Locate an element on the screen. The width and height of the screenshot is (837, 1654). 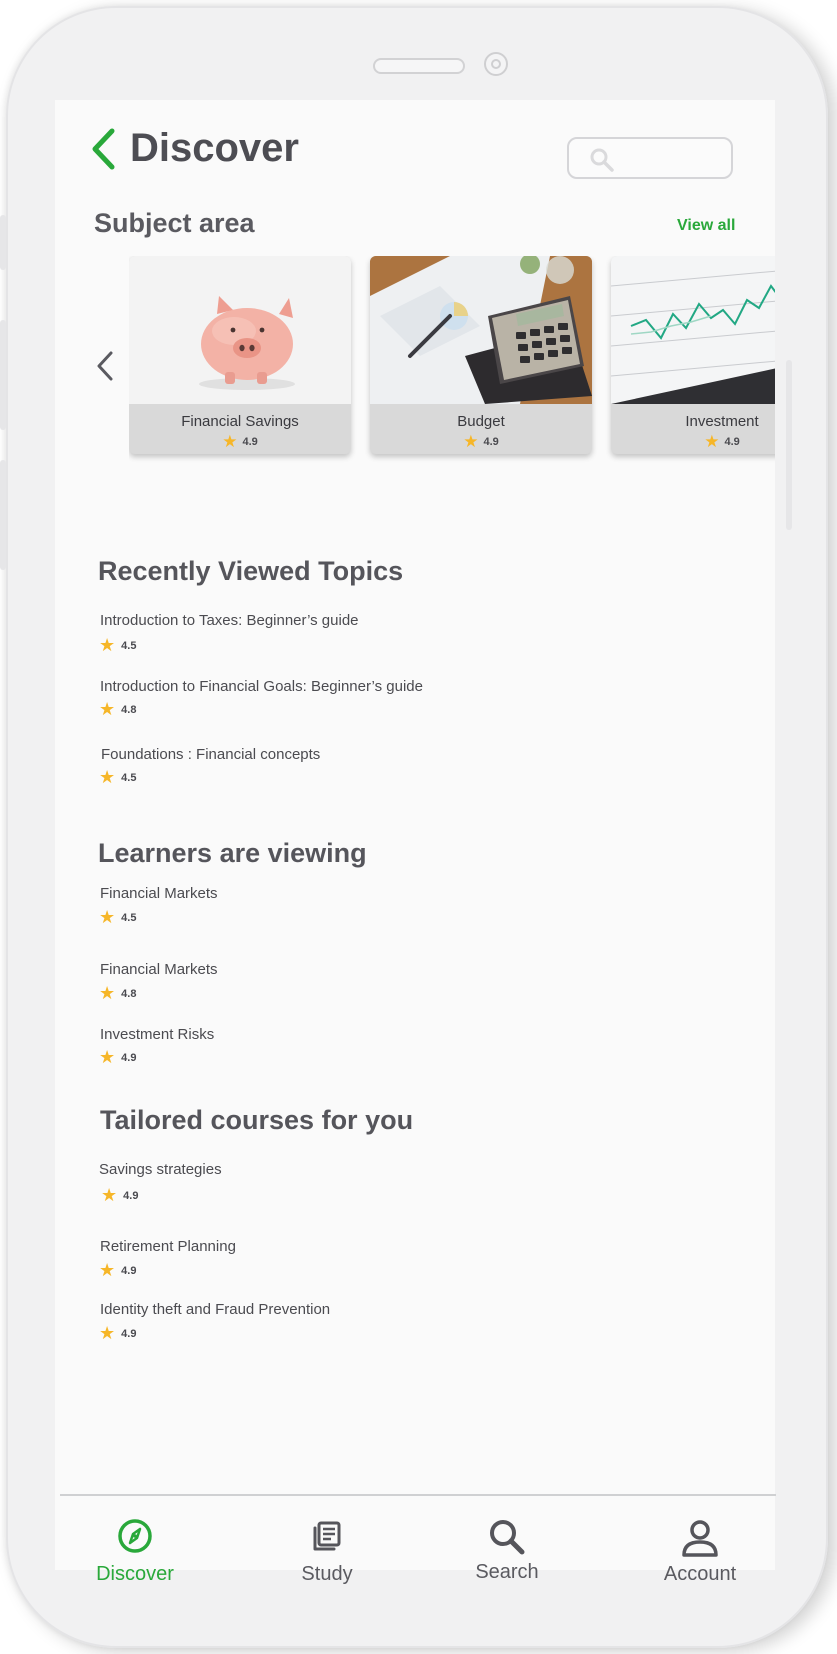
nav-label: Account is located at coordinates (700, 1574).